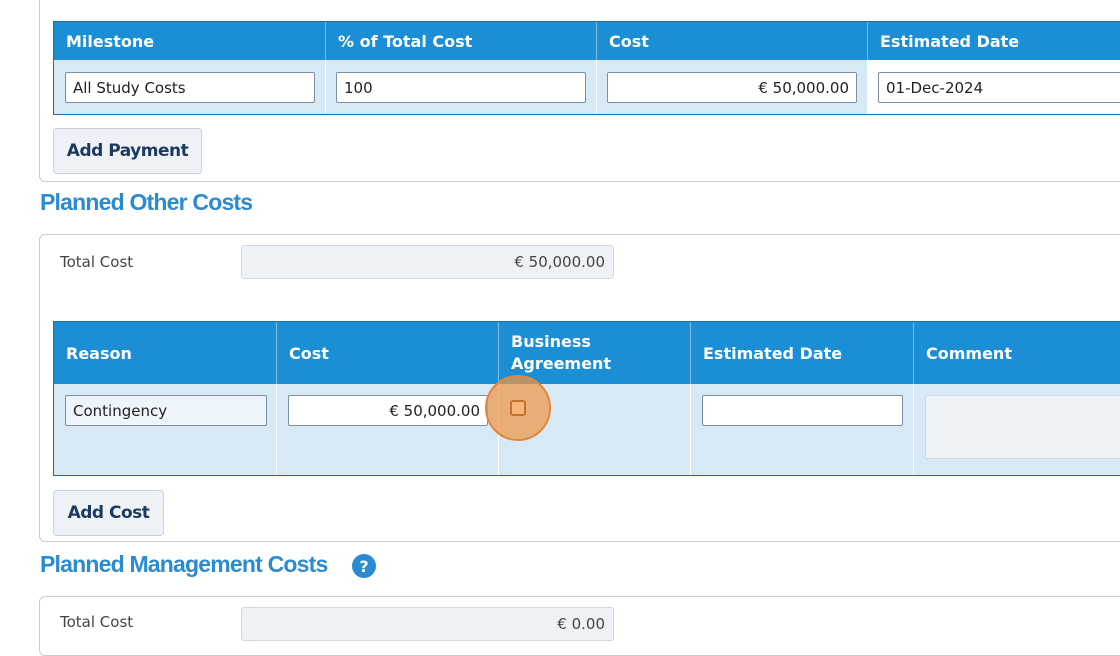  I want to click on col-business-agreement: Business Agreement, so click(595, 353).